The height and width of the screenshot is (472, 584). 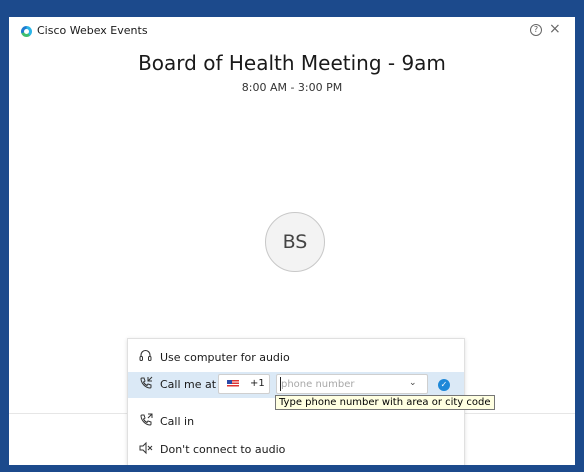 I want to click on title-bar: Cisco Webex Events ? ×, so click(x=292, y=31).